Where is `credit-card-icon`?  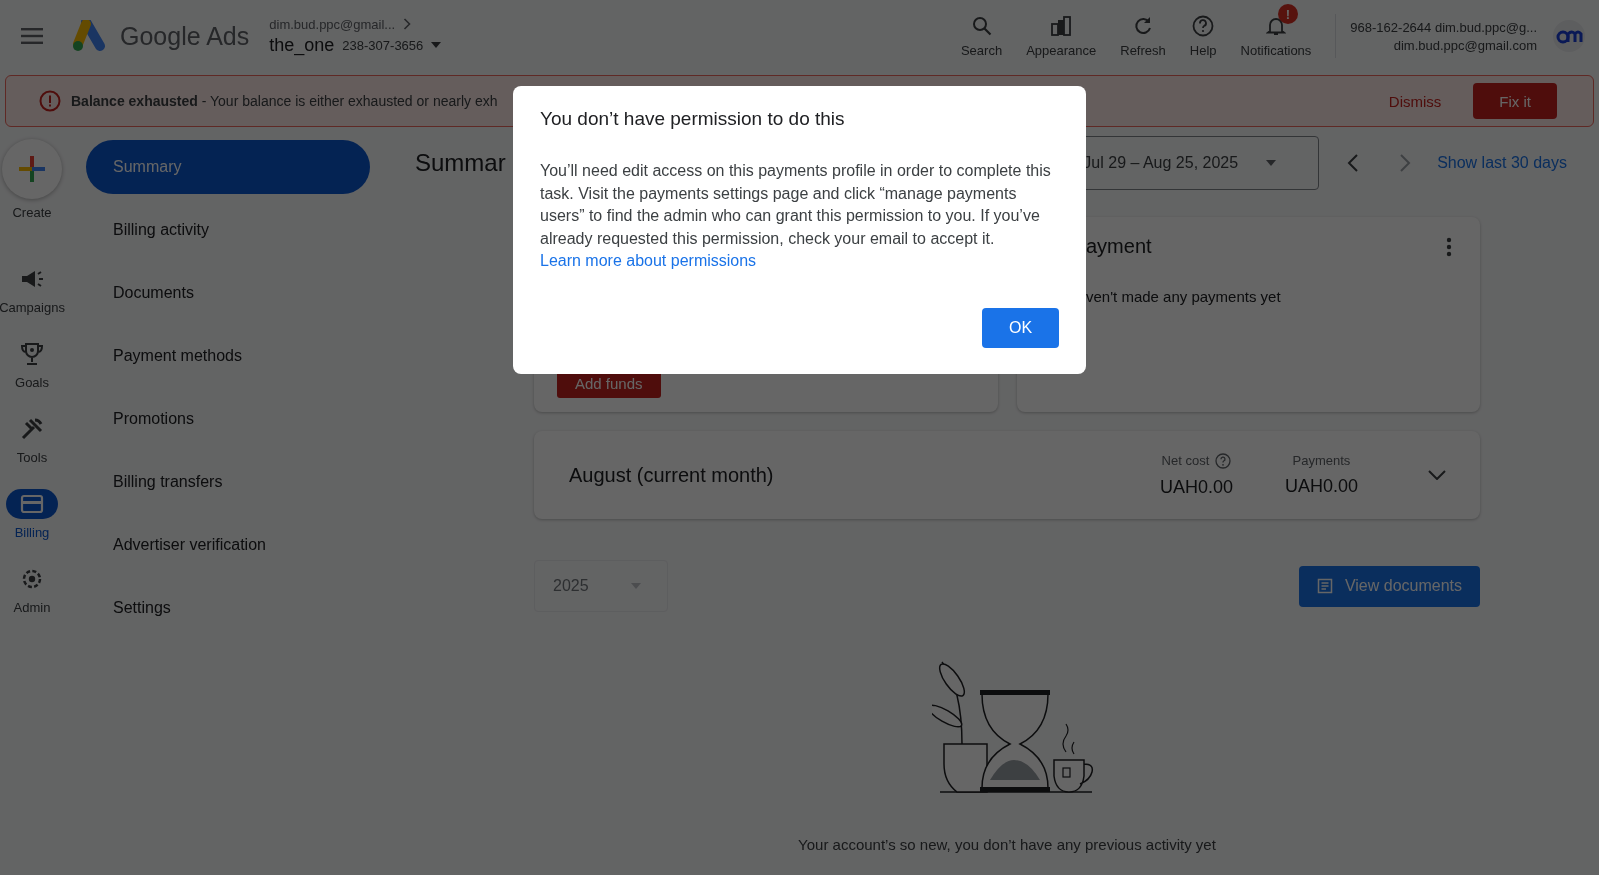
credit-card-icon is located at coordinates (32, 504).